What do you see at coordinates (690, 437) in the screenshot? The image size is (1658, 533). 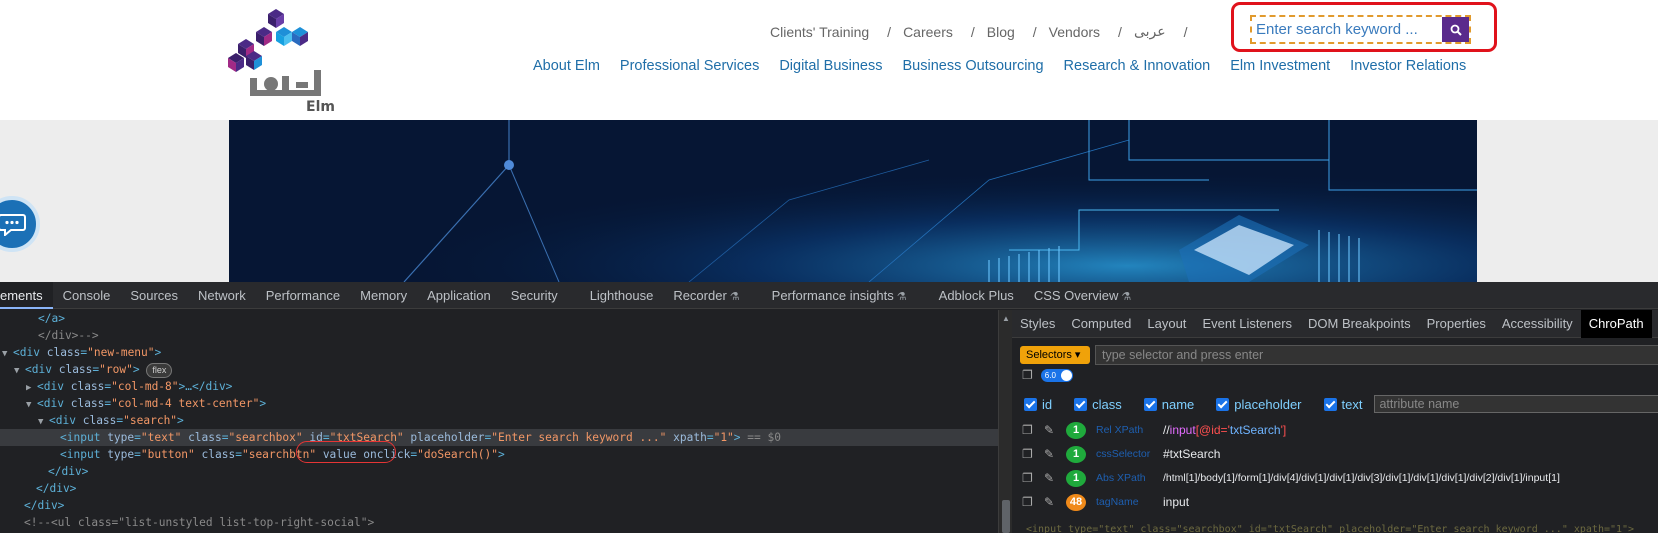 I see `dom-attr: xpath` at bounding box center [690, 437].